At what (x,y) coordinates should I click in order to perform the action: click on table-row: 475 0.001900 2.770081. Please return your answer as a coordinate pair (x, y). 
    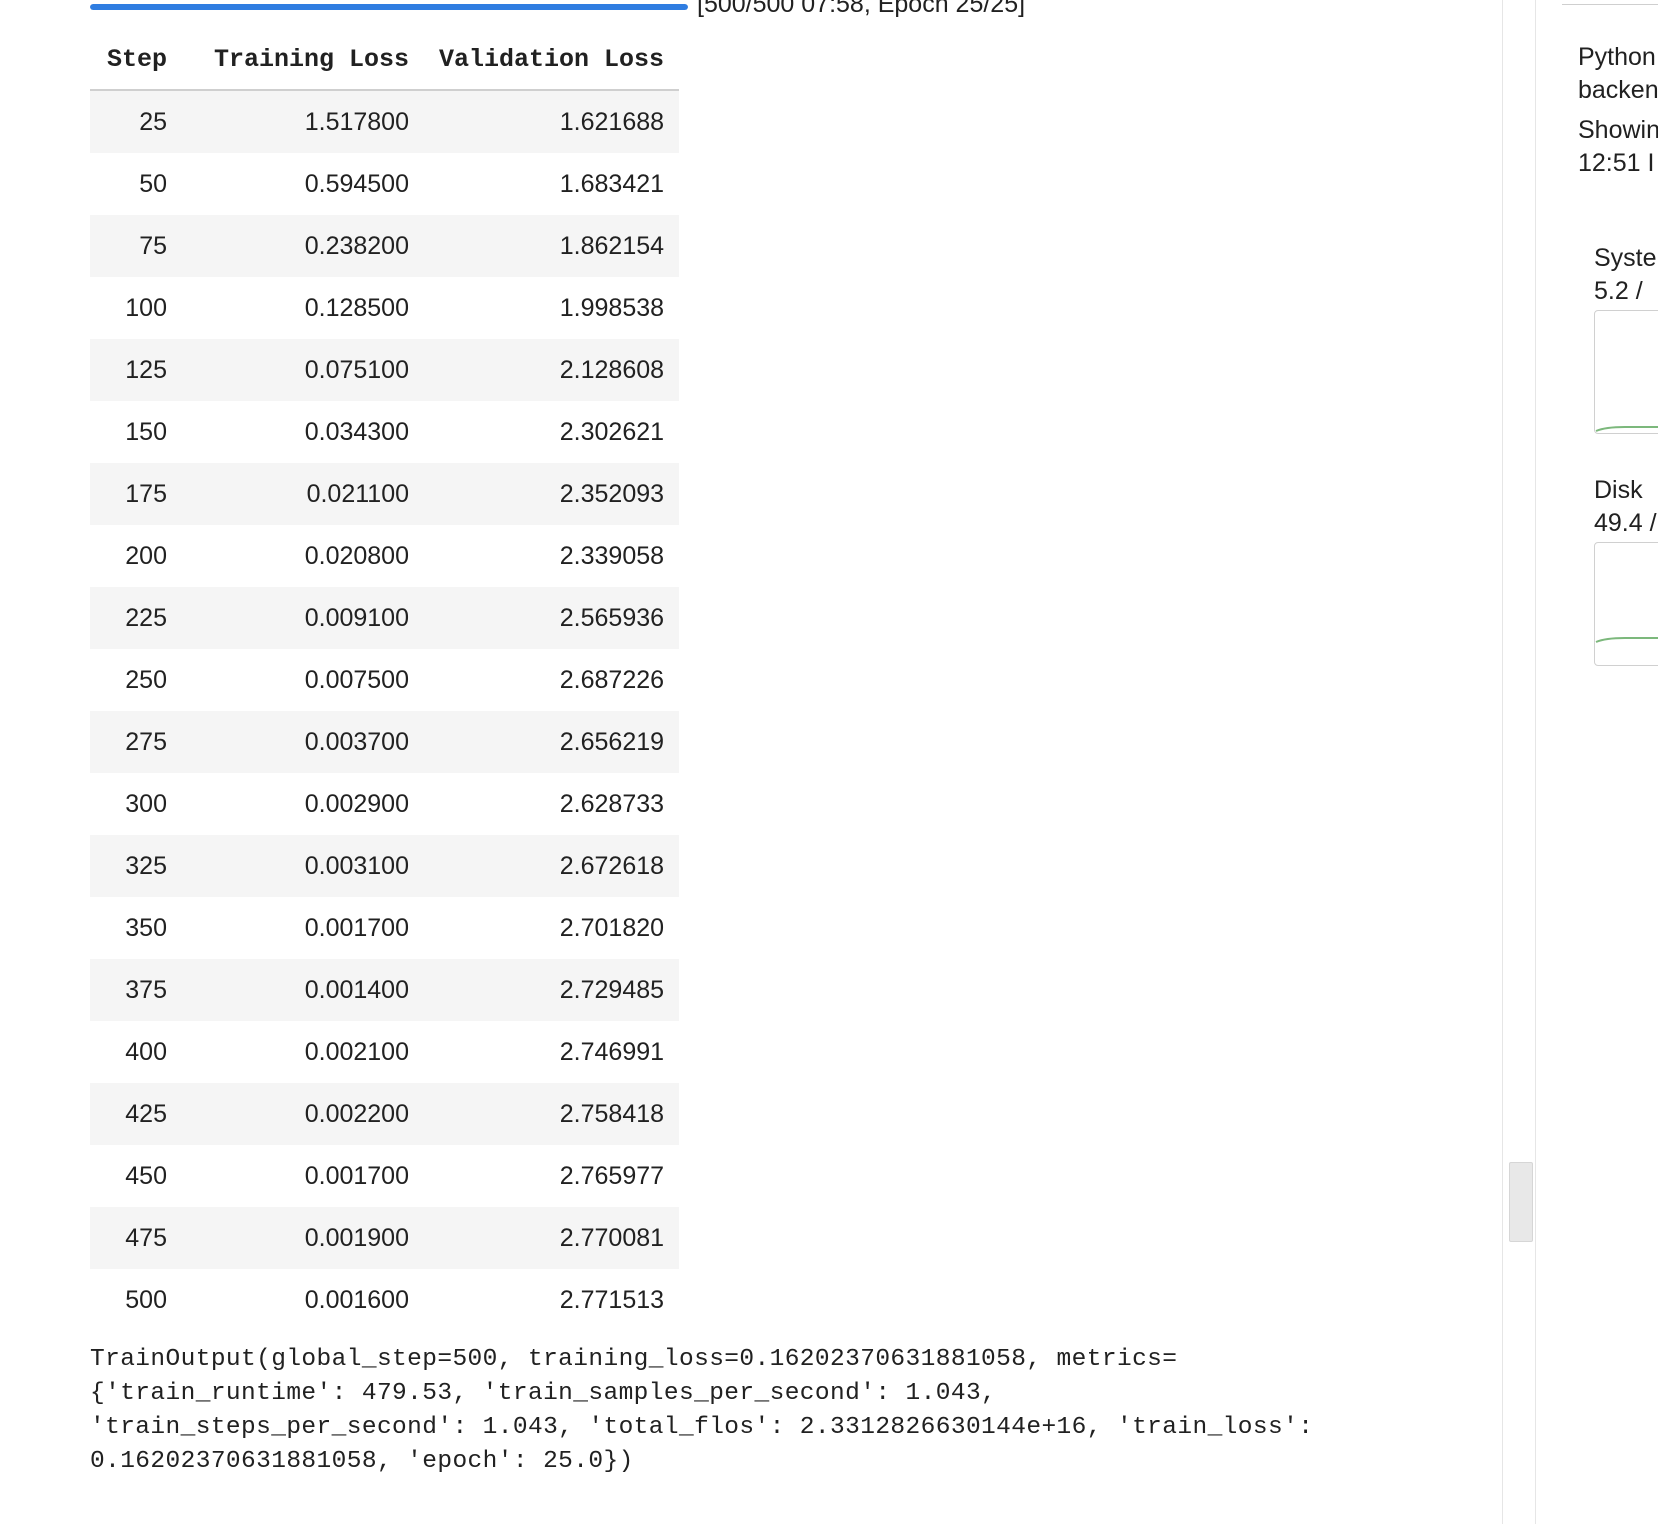
    Looking at the image, I should click on (385, 1238).